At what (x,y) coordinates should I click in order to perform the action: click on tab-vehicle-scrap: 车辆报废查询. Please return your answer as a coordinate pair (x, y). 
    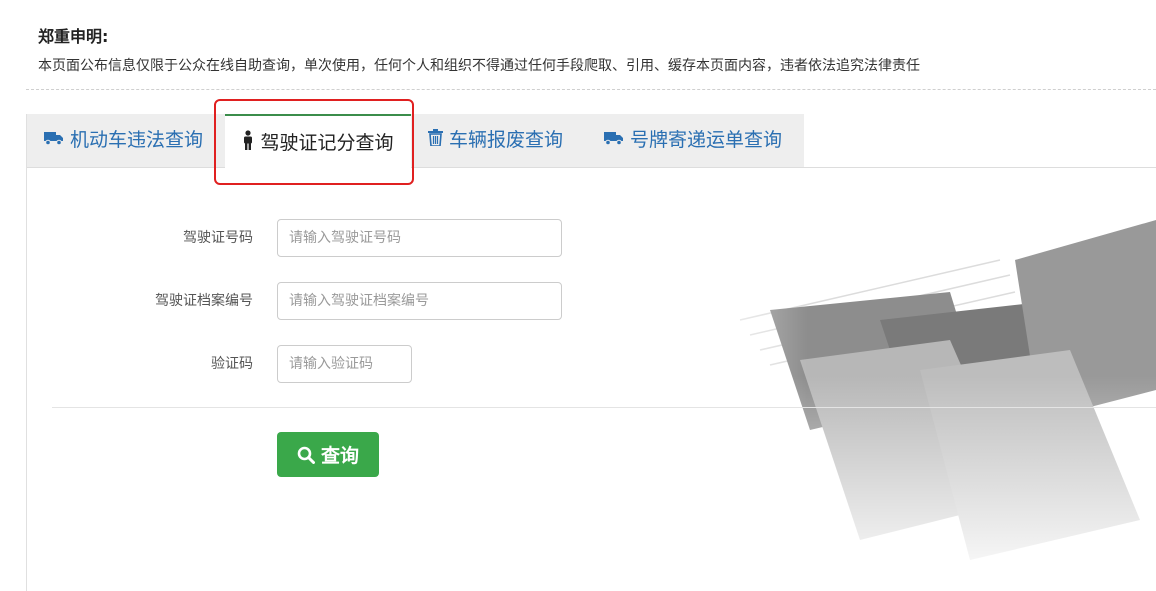
    Looking at the image, I should click on (495, 140).